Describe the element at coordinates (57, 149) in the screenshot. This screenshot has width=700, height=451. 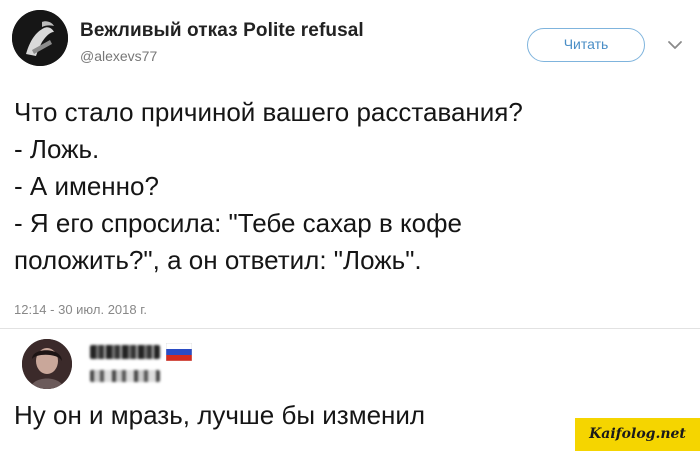
I see `tweet-line: - Ложь.` at that location.